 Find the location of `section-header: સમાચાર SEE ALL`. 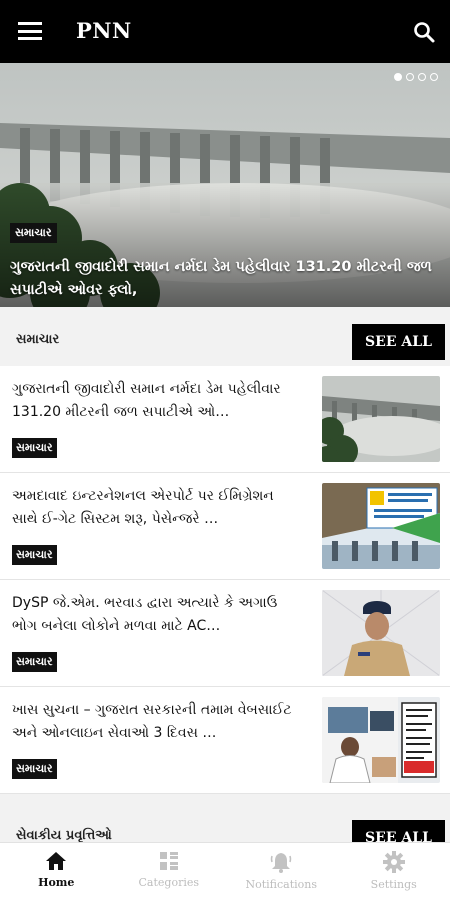

section-header: સમાચાર SEE ALL is located at coordinates (225, 340).